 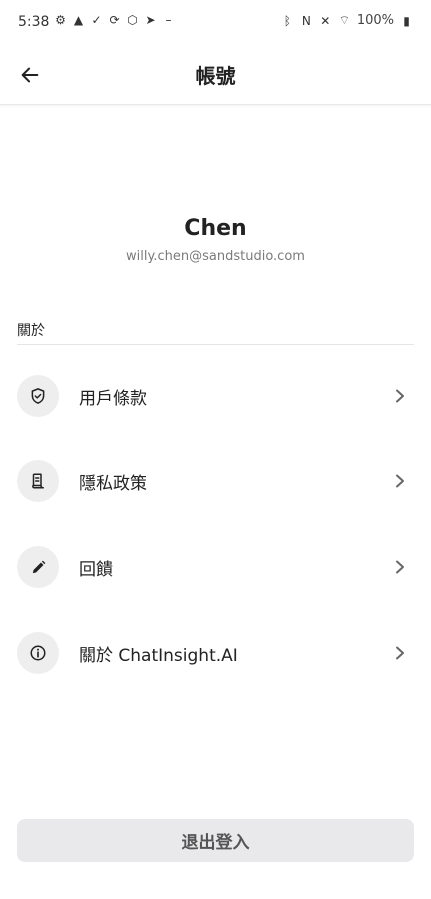 I want to click on profile-name: Chen, so click(x=215, y=228).